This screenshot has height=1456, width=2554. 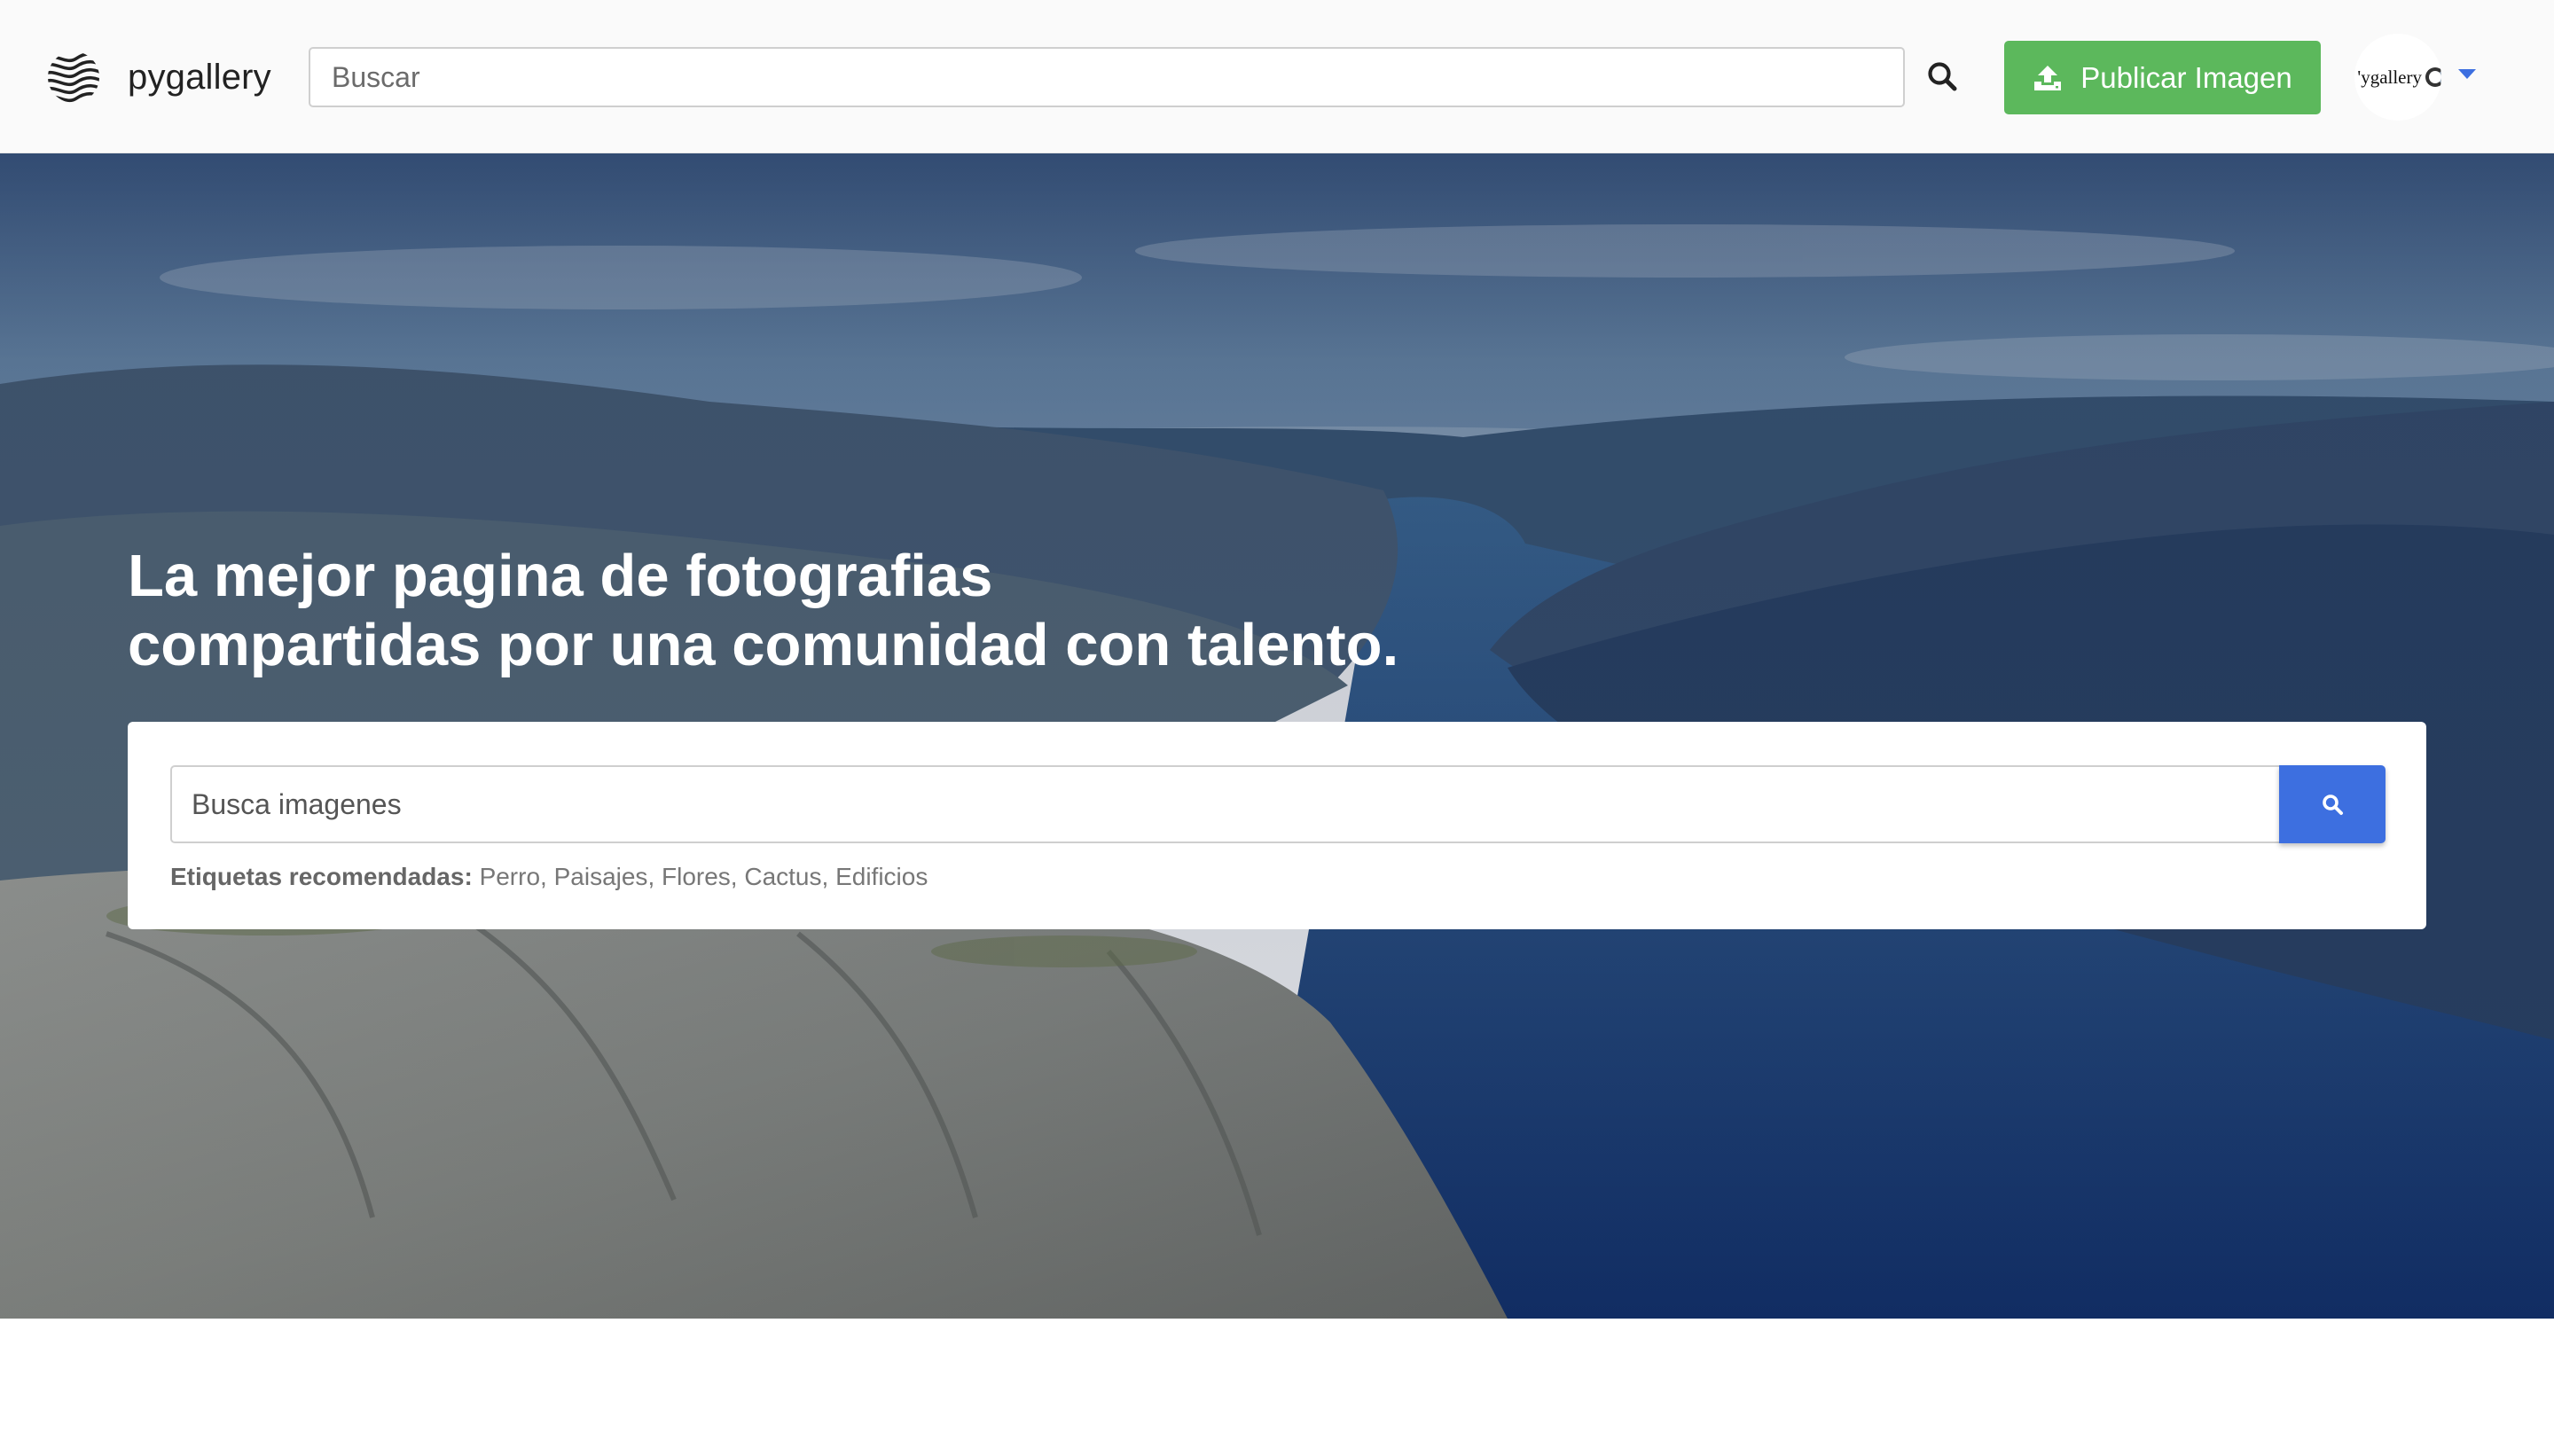 What do you see at coordinates (2433, 77) in the screenshot?
I see `avatar-logo-icon` at bounding box center [2433, 77].